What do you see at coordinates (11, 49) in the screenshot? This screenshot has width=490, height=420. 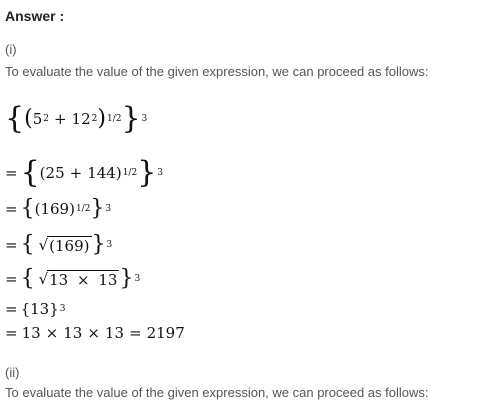 I see `part-label-i: (i)` at bounding box center [11, 49].